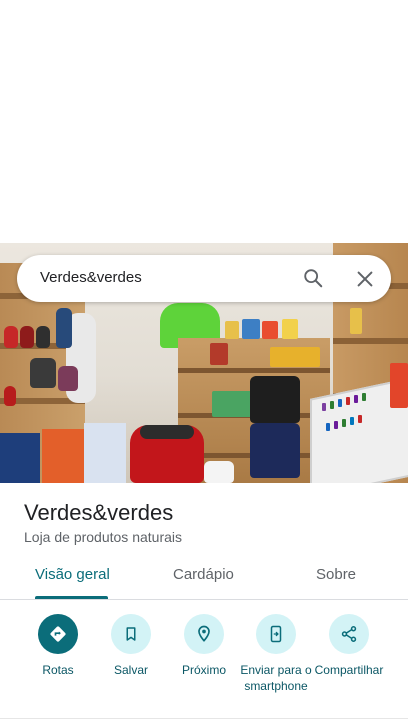 This screenshot has width=408, height=726. Describe the element at coordinates (336, 574) in the screenshot. I see `tab-about: Sobre` at that location.